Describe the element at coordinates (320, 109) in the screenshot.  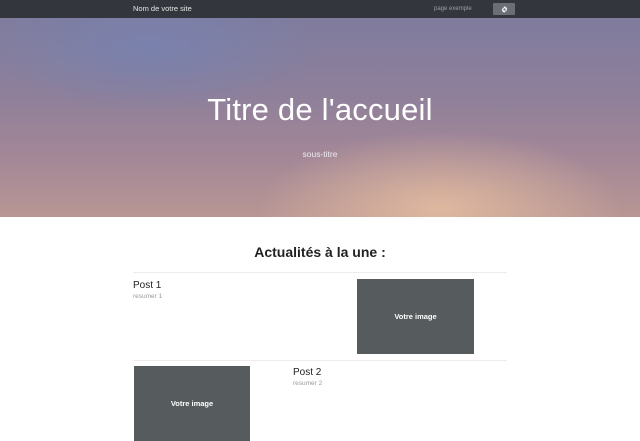
I see `hero-title: Titre de l'accueil` at that location.